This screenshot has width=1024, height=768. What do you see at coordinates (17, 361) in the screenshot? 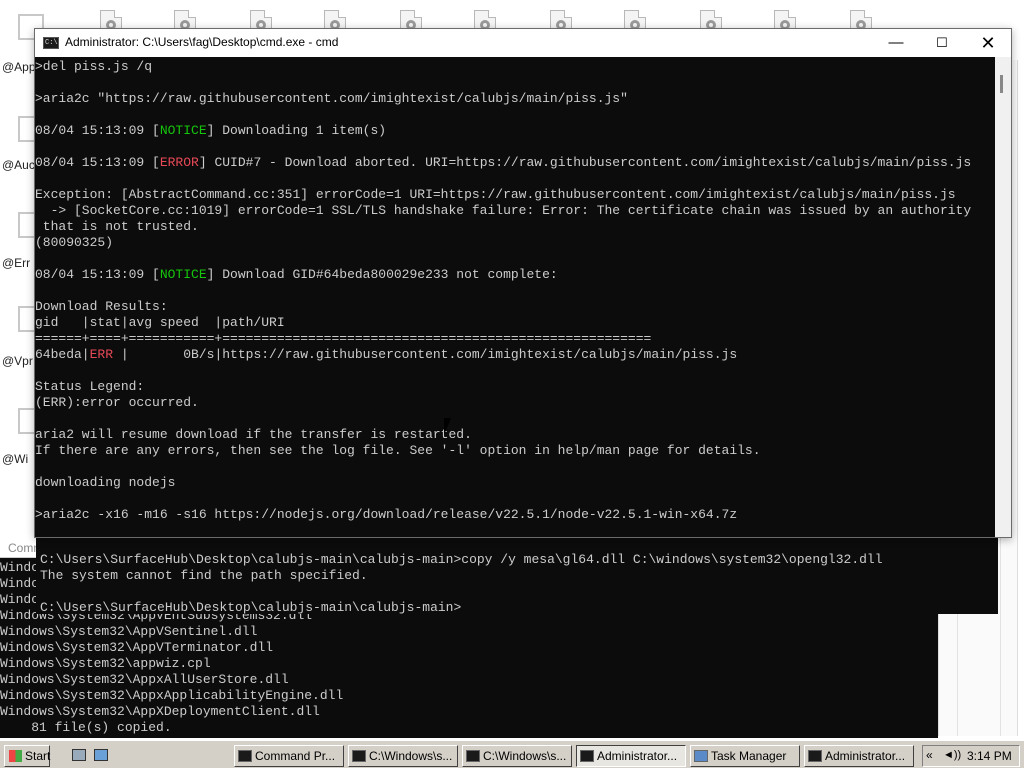
I see `desktop-label: @Vpr` at bounding box center [17, 361].